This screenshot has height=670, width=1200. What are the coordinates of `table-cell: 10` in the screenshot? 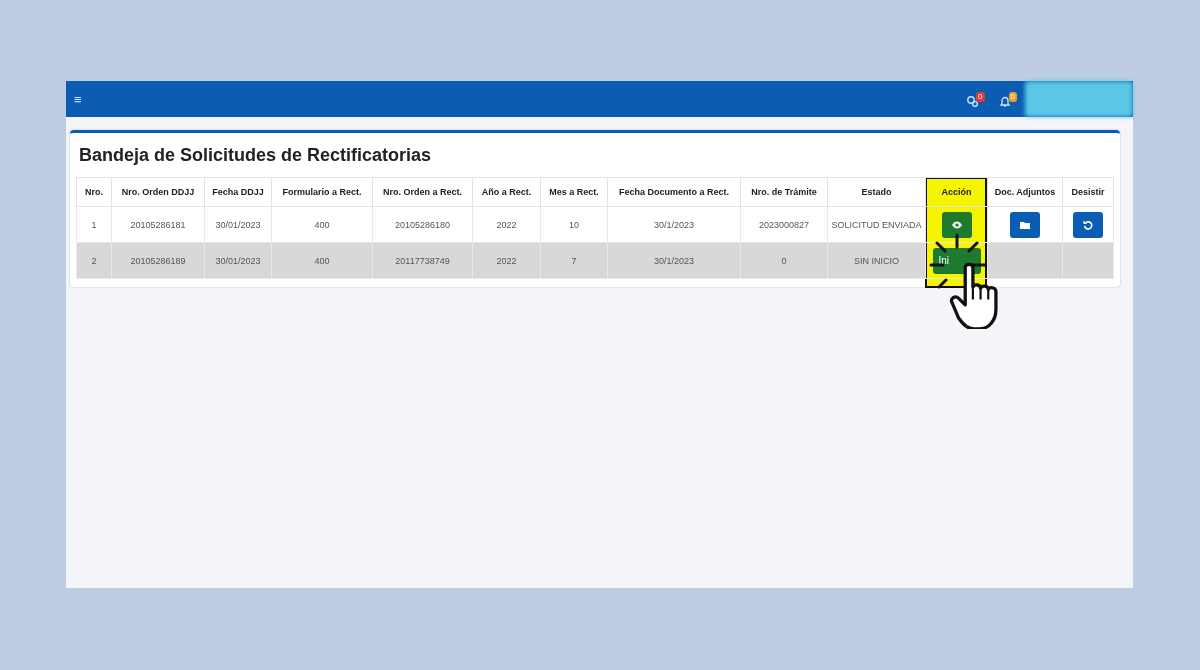 It's located at (574, 224).